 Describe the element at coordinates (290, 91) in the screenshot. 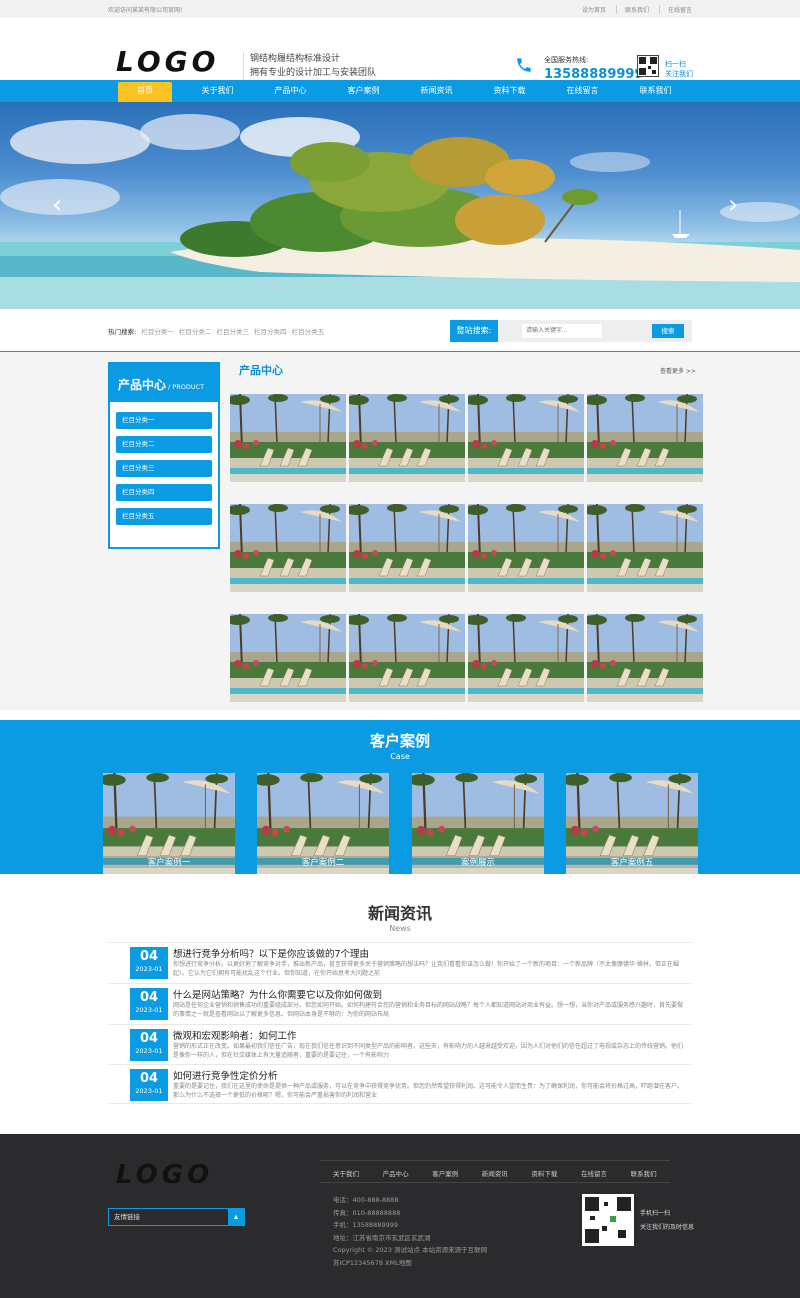

I see `nav-products: 产品中心` at that location.